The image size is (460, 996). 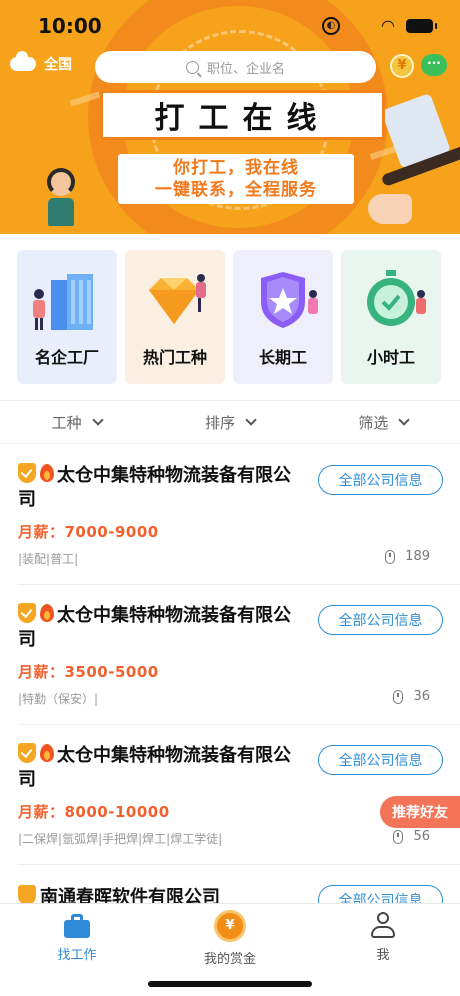 I want to click on view-count: 189, so click(x=417, y=556).